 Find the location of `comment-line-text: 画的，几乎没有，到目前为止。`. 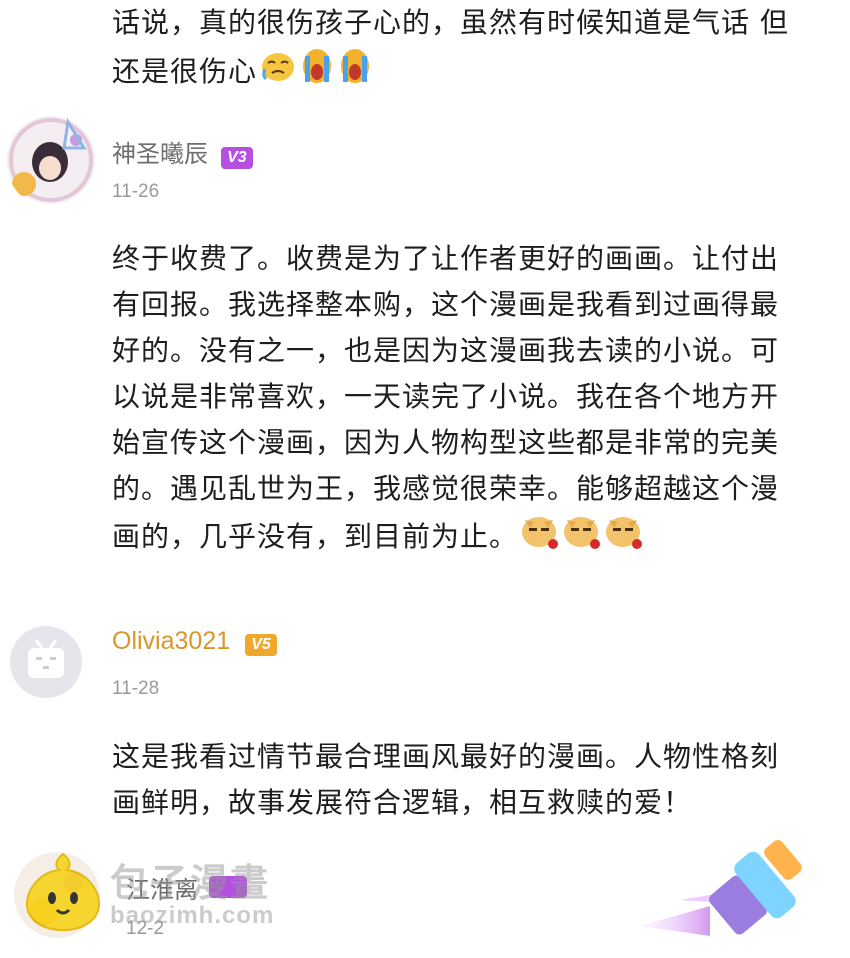

comment-line-text: 画的，几乎没有，到目前为止。 is located at coordinates (315, 536).